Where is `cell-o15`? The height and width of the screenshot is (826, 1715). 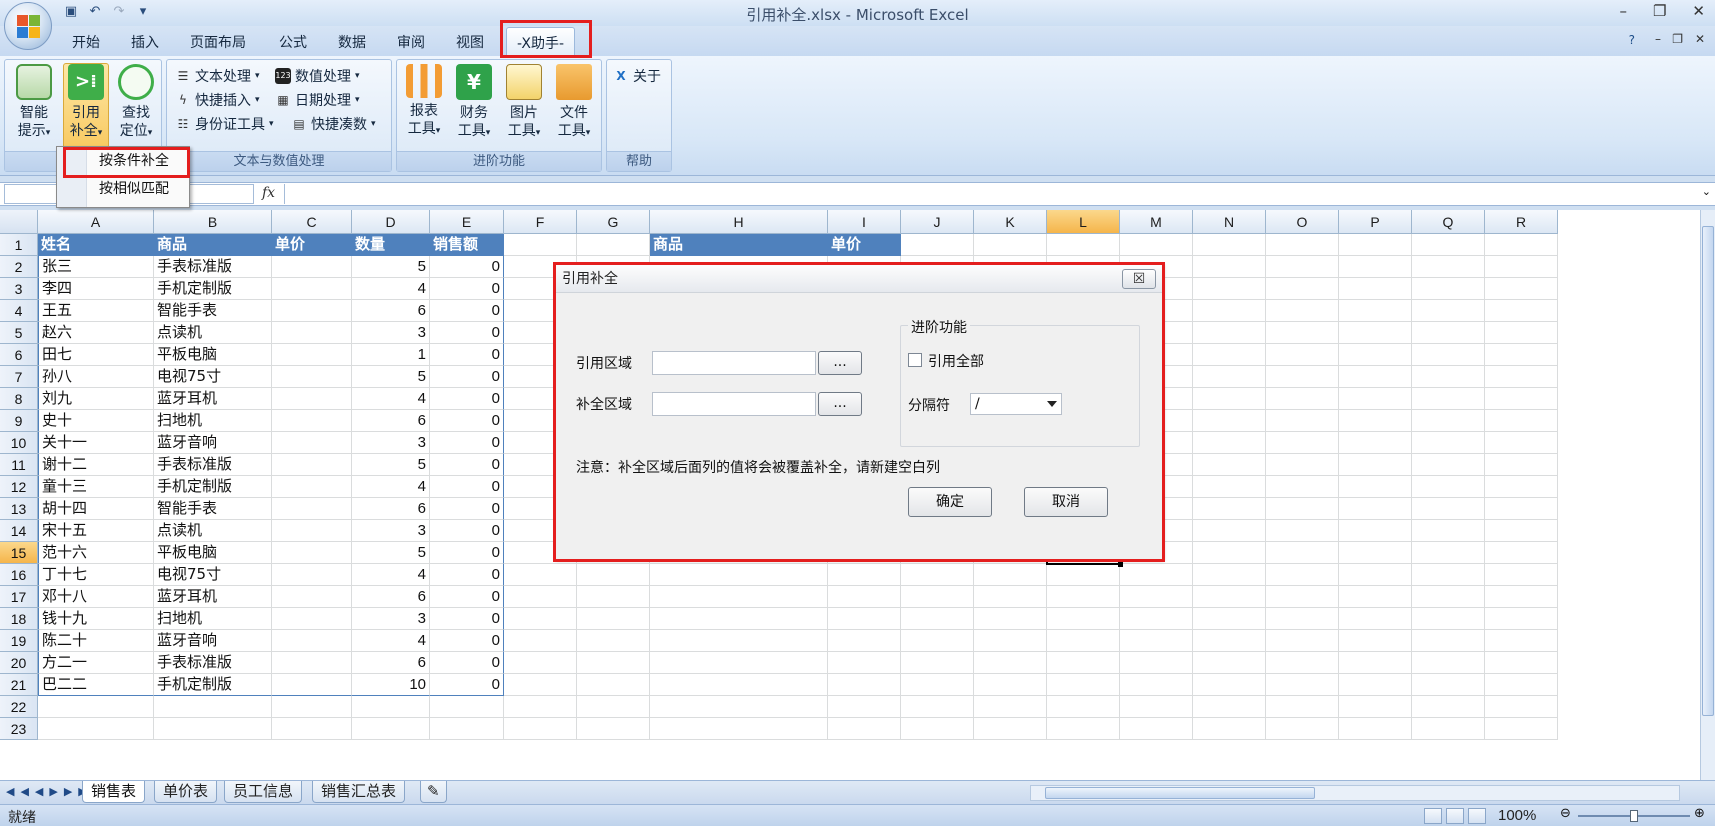
cell-o15 is located at coordinates (1302, 553).